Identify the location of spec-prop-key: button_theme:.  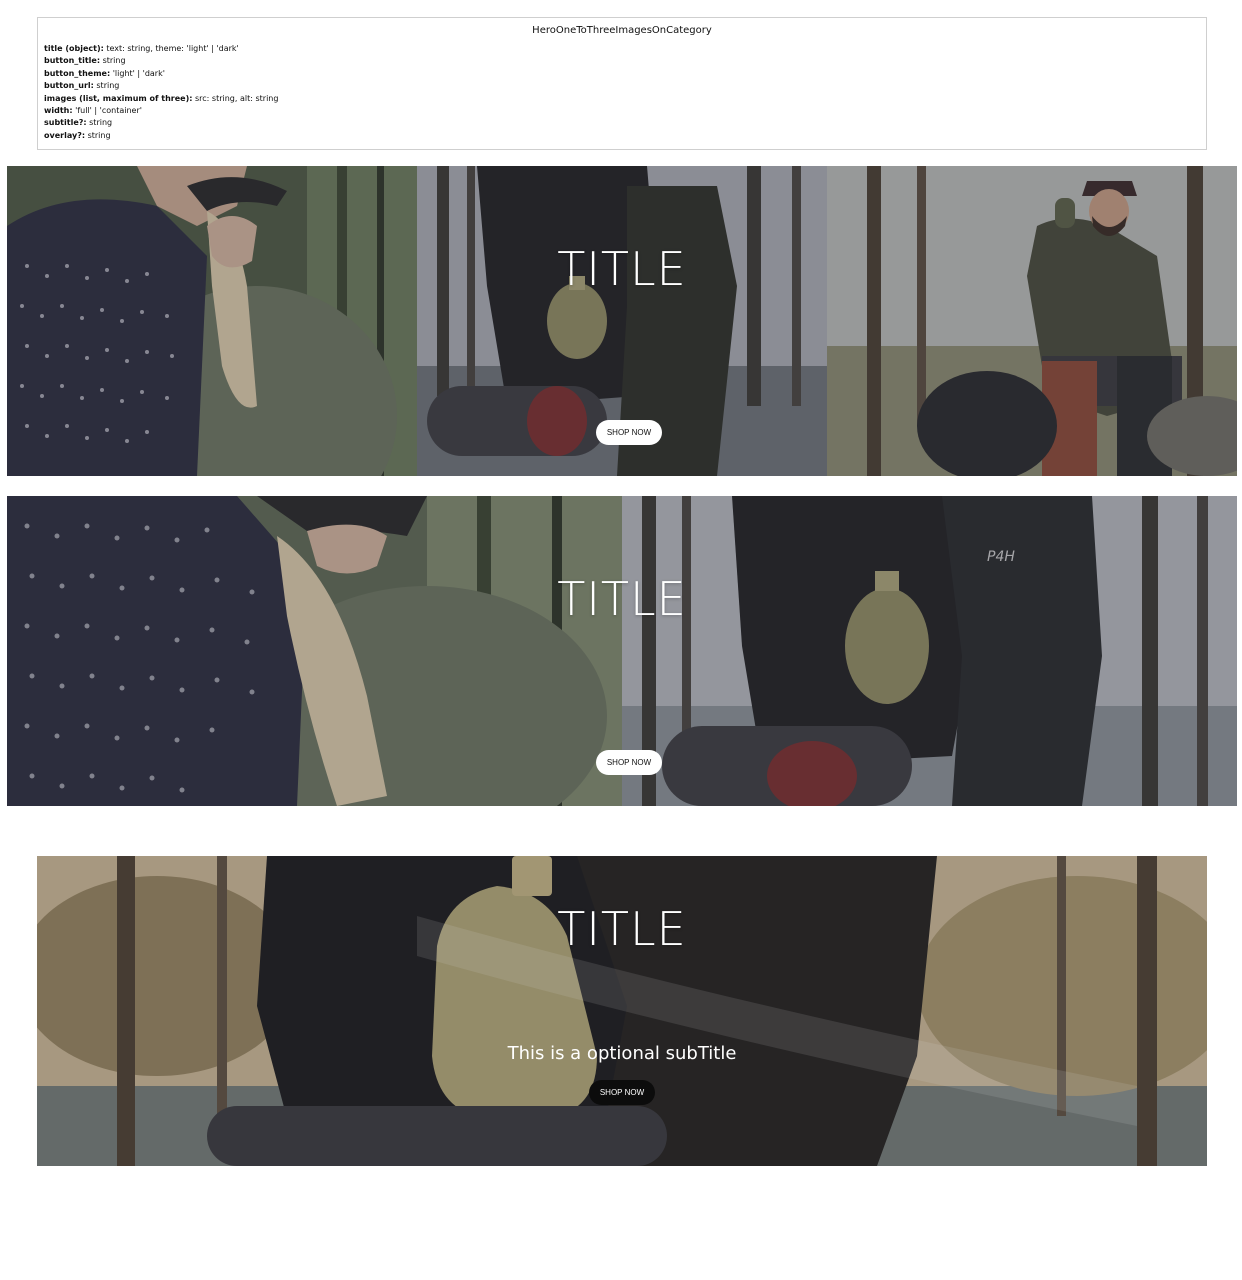
(77, 73).